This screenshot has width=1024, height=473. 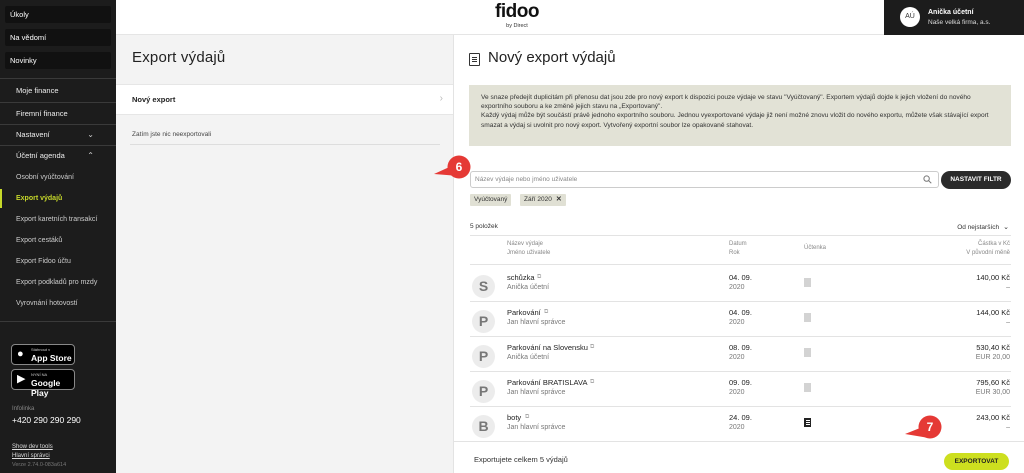 I want to click on badge-small-text: NYNÍ NA, so click(x=39, y=374).